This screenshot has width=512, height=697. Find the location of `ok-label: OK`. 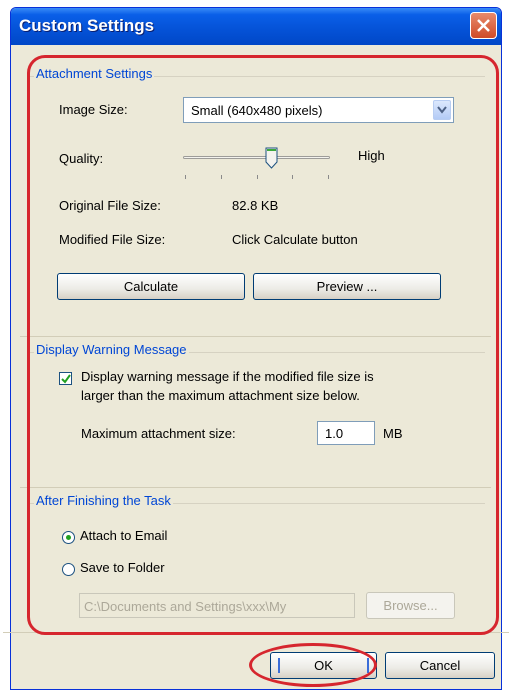

ok-label: OK is located at coordinates (323, 665).